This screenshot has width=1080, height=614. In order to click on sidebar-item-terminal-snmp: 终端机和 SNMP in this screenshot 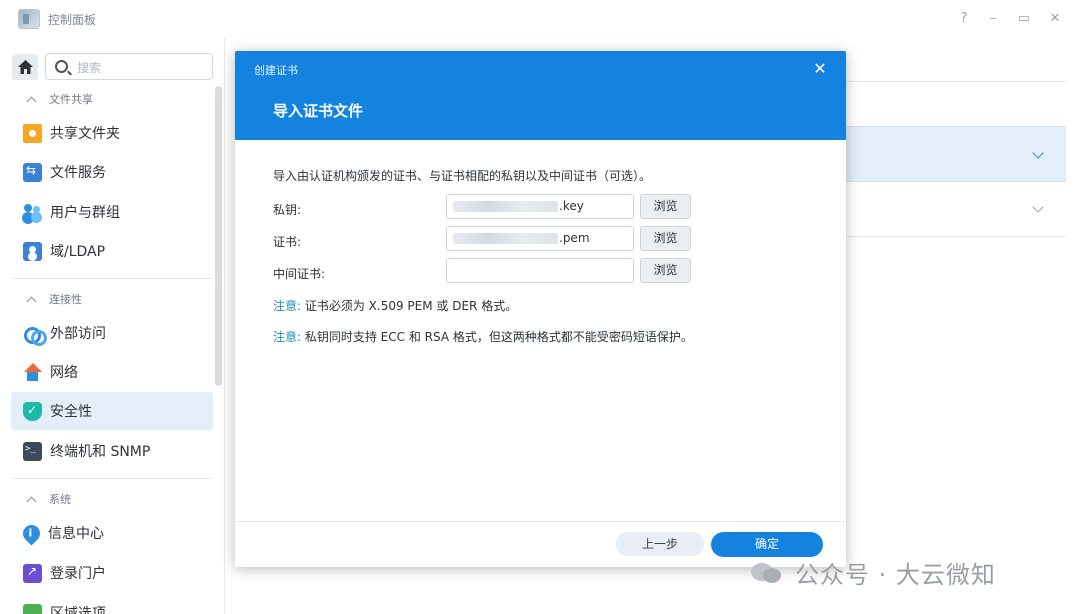, I will do `click(112, 451)`.